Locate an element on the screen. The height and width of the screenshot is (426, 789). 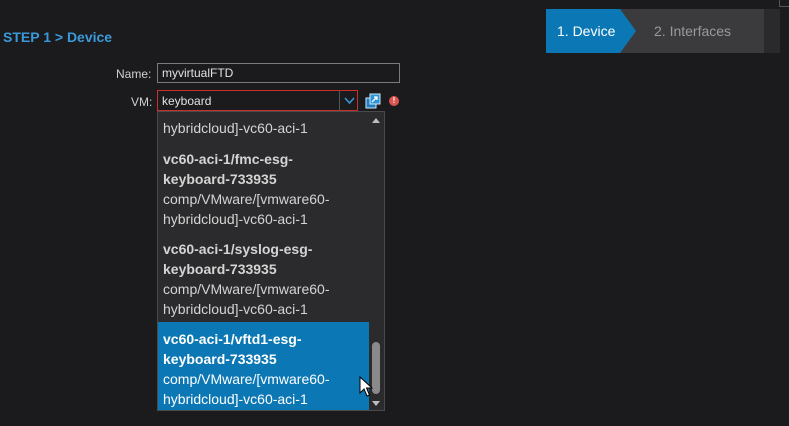
scroll-down-icon is located at coordinates (376, 403).